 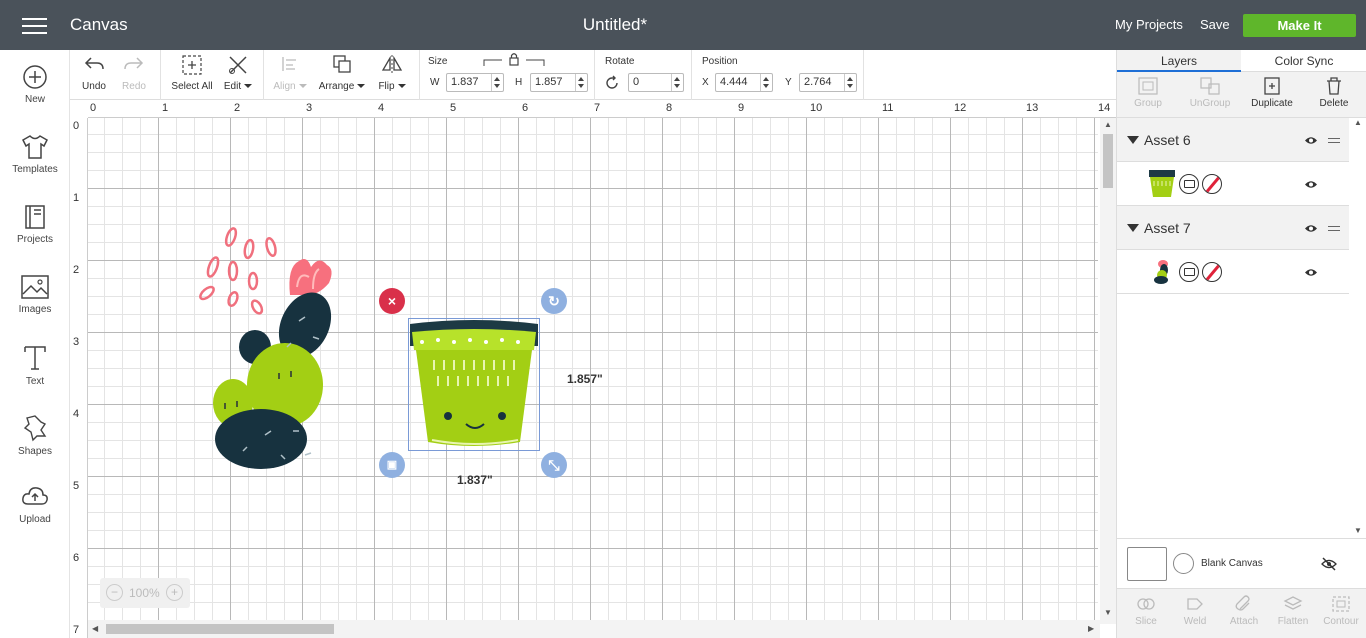 What do you see at coordinates (1299, 25) in the screenshot?
I see `make-it-button: Make It` at bounding box center [1299, 25].